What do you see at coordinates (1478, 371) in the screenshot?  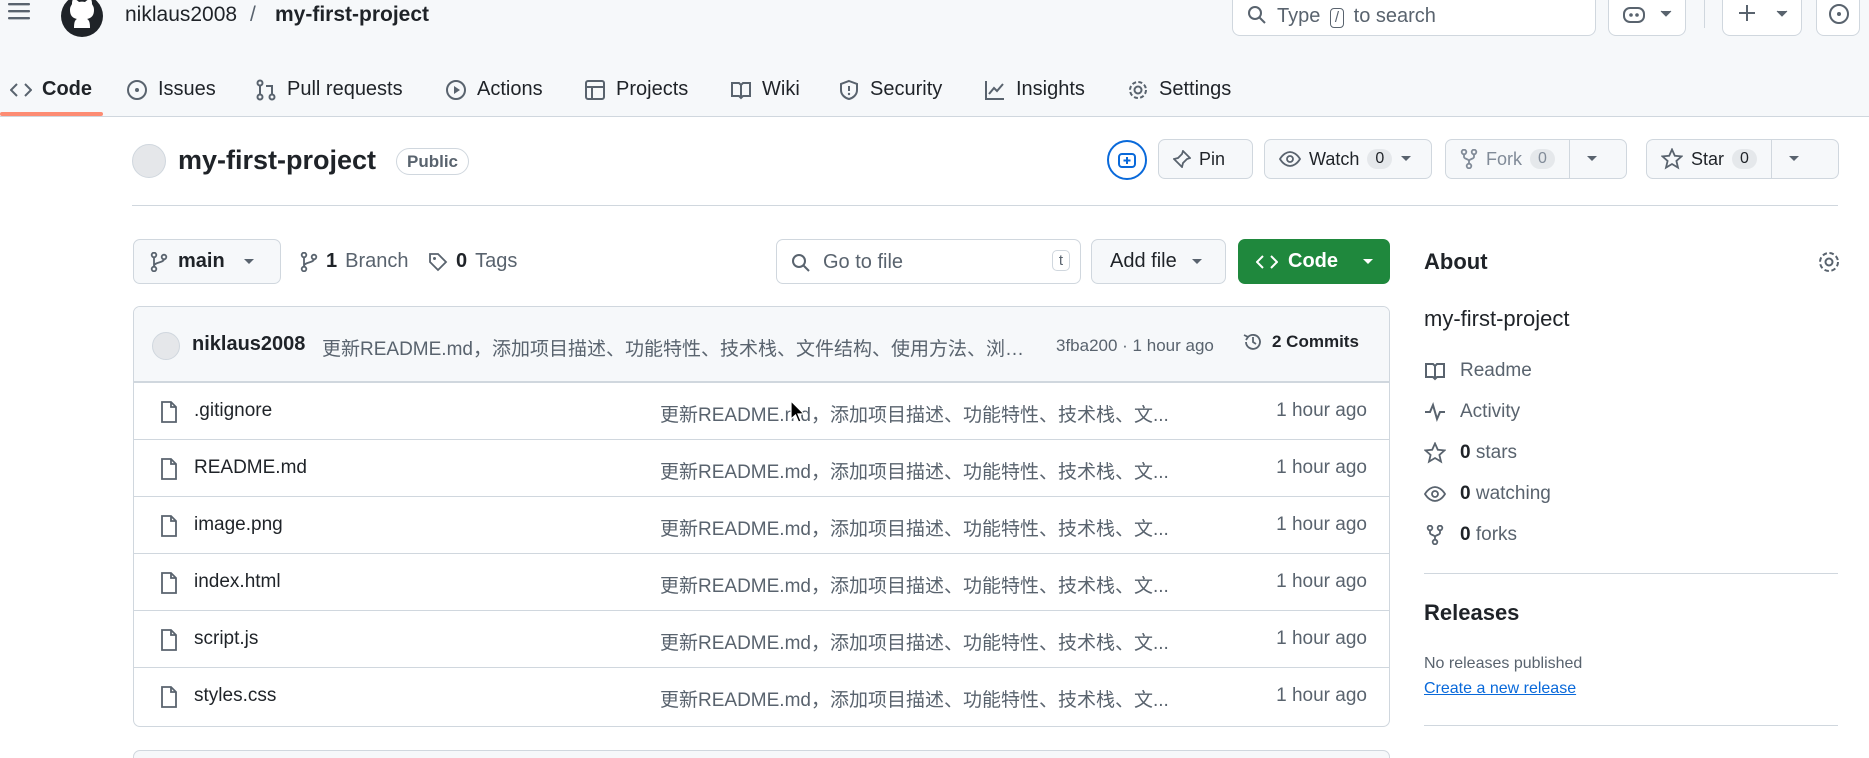 I see `readme-link: Readme` at bounding box center [1478, 371].